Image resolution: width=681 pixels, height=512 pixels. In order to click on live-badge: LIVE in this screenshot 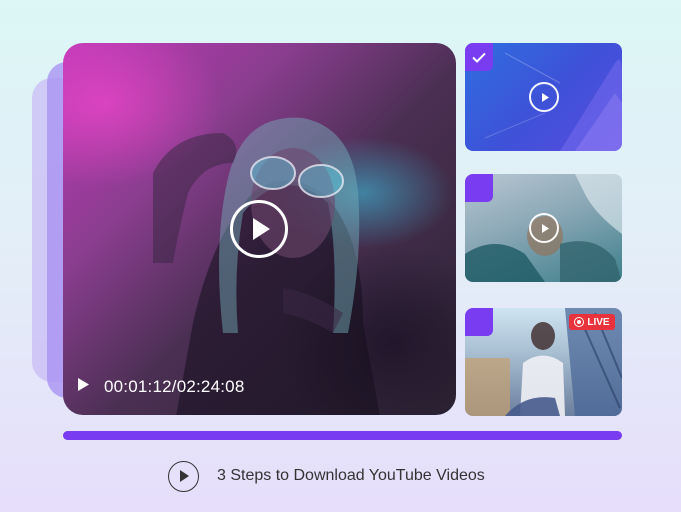, I will do `click(592, 322)`.